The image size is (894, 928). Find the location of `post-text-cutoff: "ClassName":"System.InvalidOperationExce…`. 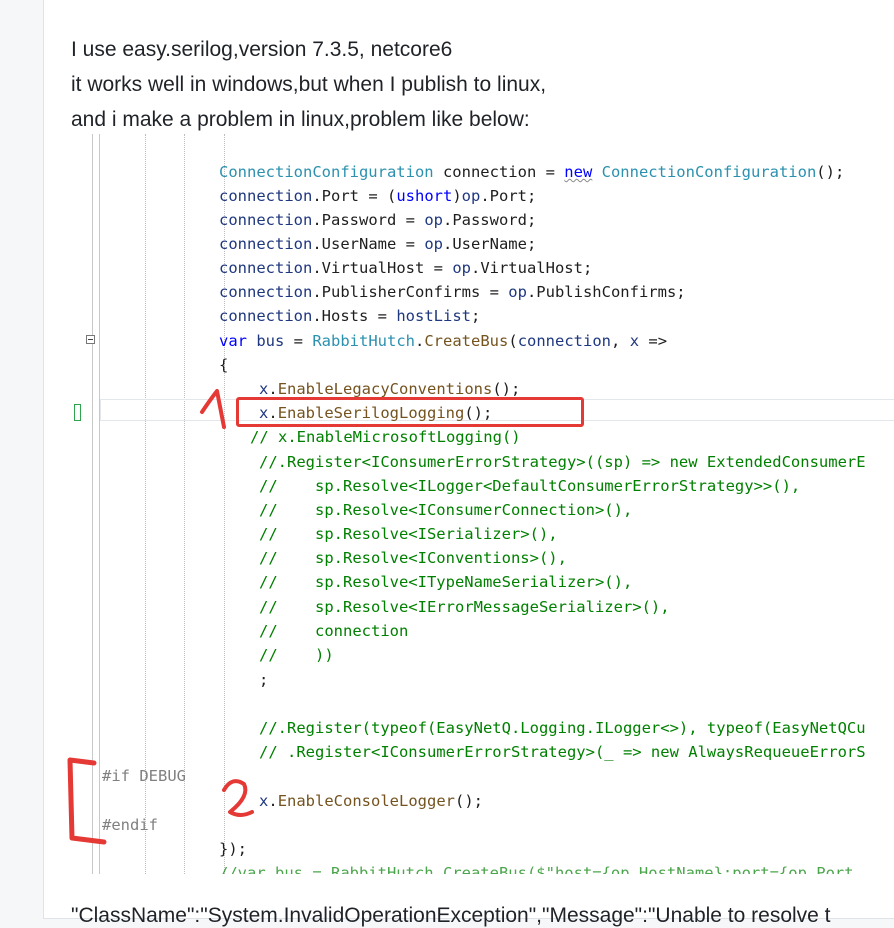

post-text-cutoff: "ClassName":"System.InvalidOperationExce… is located at coordinates (451, 915).